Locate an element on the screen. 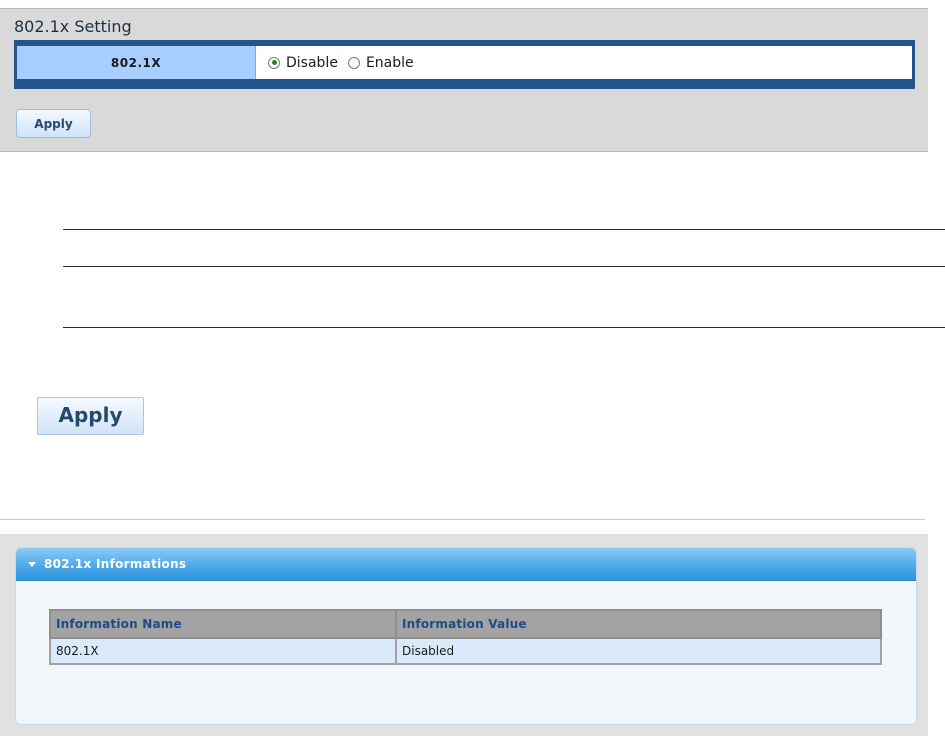 This screenshot has width=945, height=736. setting-row: 802.1X Disable Enable is located at coordinates (464, 62).